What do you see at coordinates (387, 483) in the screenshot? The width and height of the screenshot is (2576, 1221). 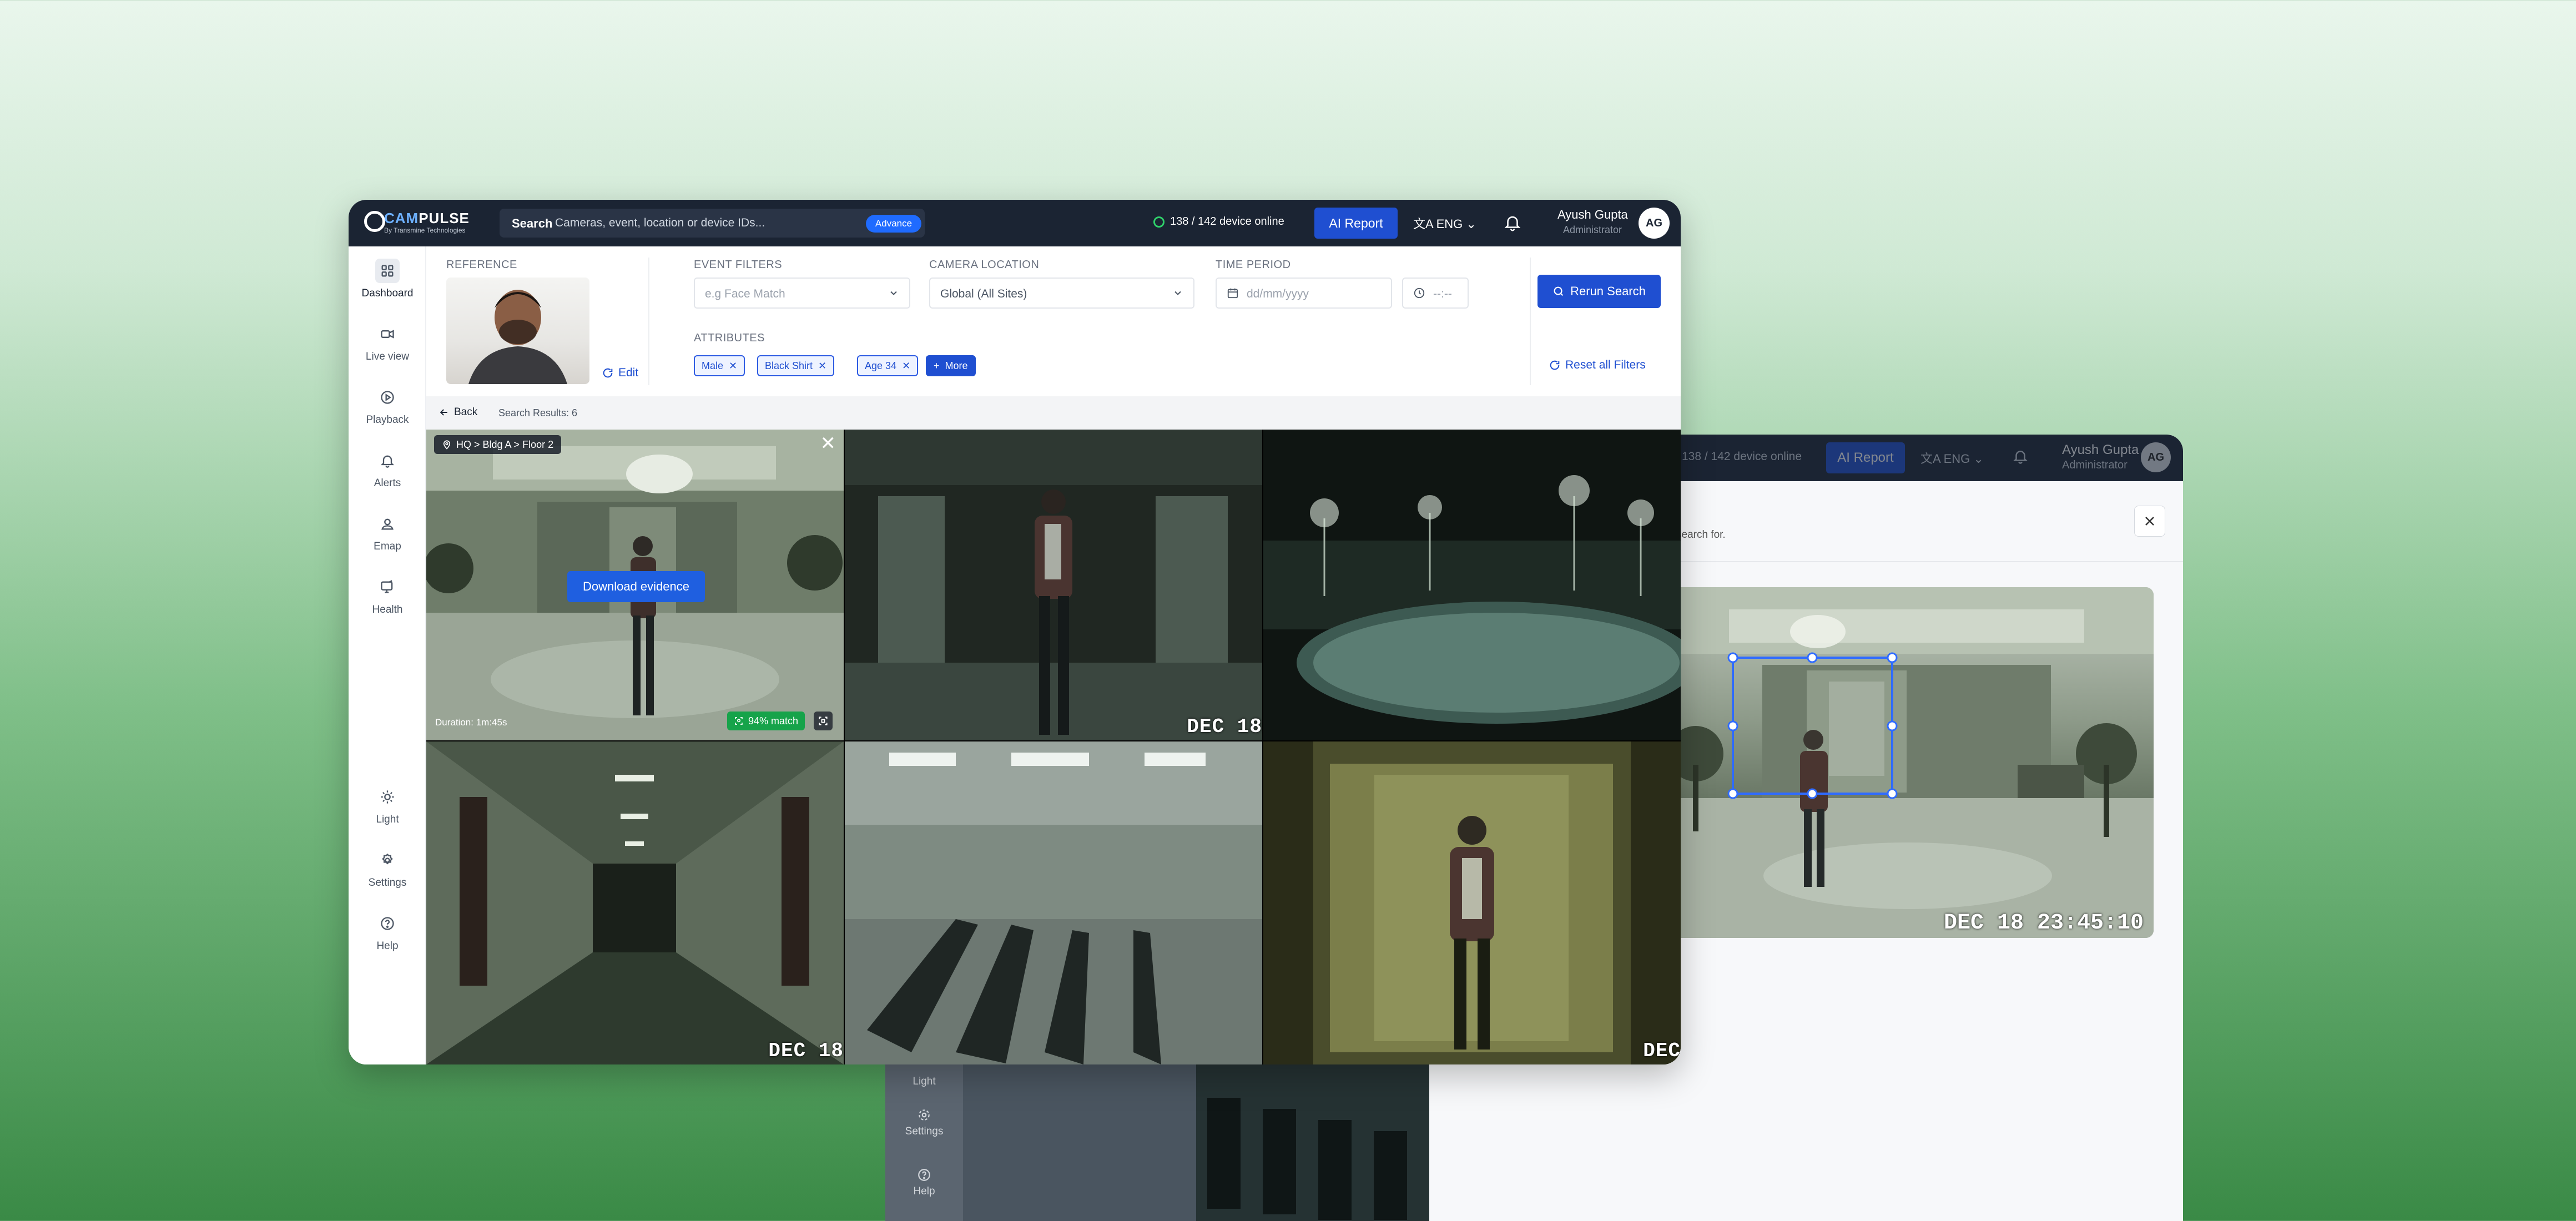 I see `sidebar-item-label: Alerts` at bounding box center [387, 483].